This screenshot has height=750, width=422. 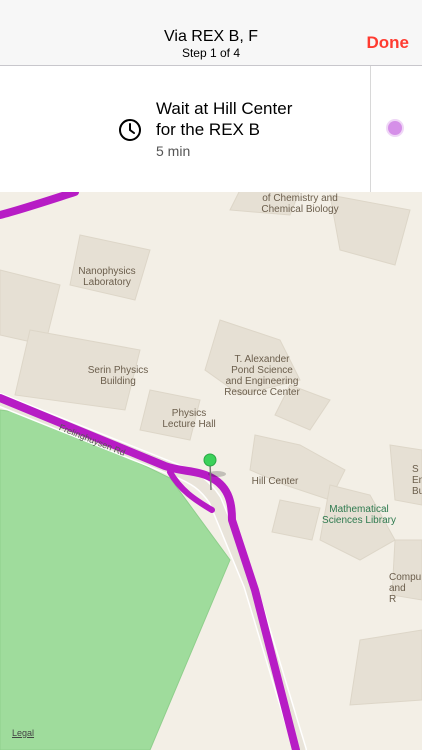 I want to click on map-label-math-library: Mathematical Sciences Library, so click(x=359, y=515).